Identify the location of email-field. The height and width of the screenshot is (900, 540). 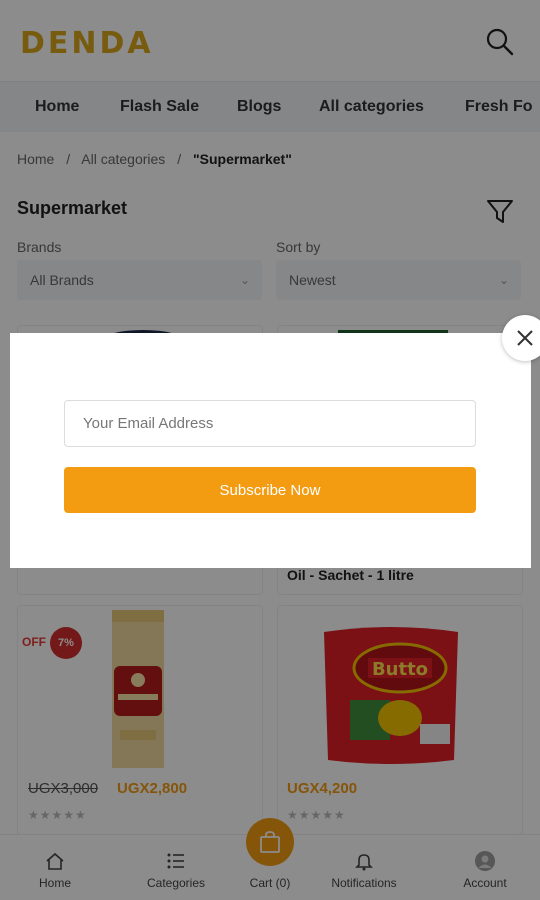
(270, 423).